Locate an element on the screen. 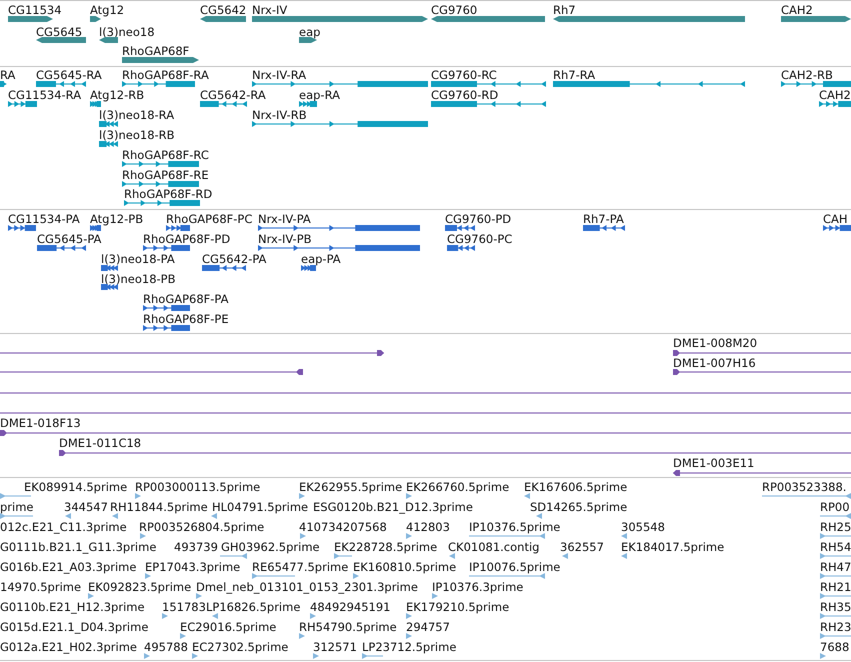  est-label: RH35 is located at coordinates (835, 607).